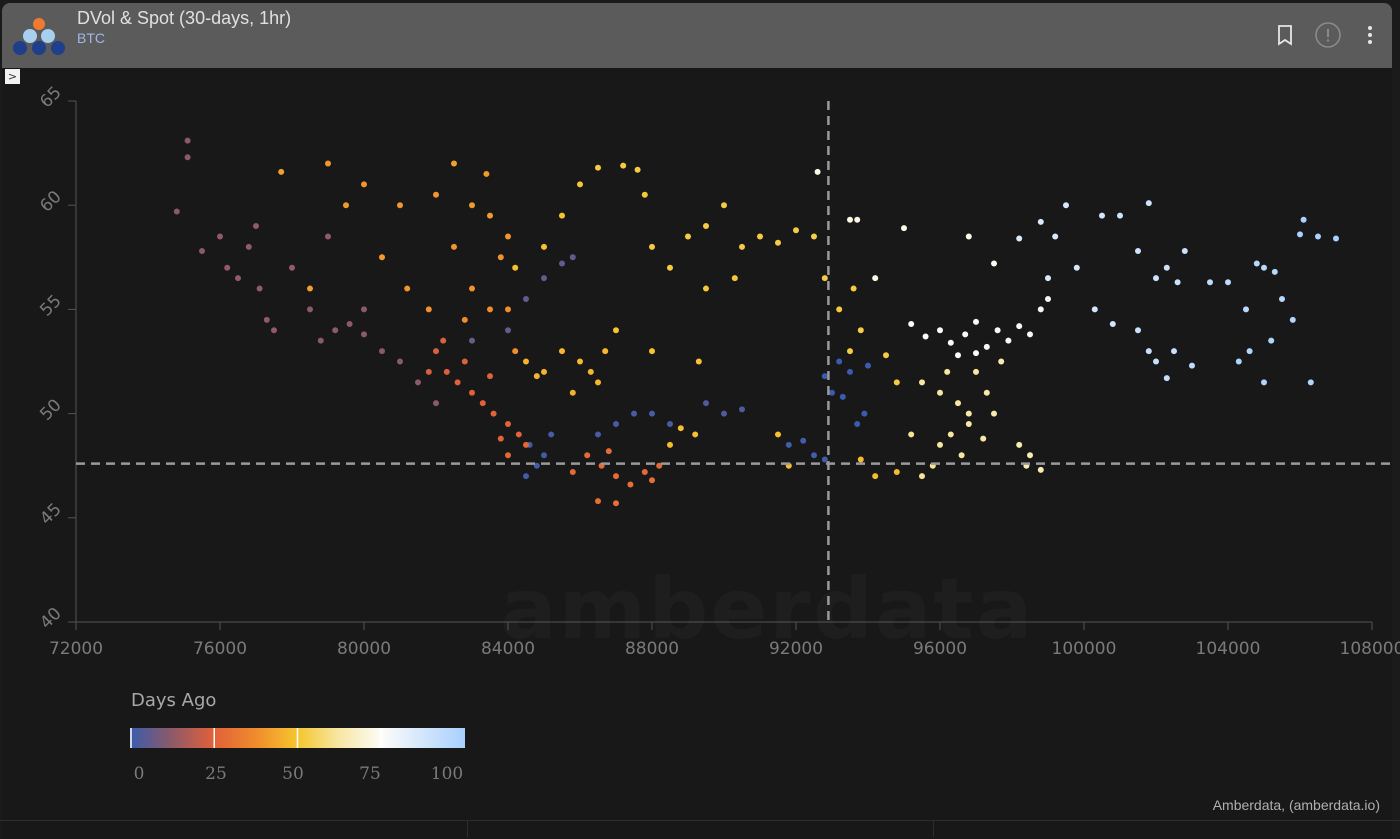 This screenshot has width=1400, height=839. What do you see at coordinates (216, 774) in the screenshot?
I see `colorbar-tick-label: 25` at bounding box center [216, 774].